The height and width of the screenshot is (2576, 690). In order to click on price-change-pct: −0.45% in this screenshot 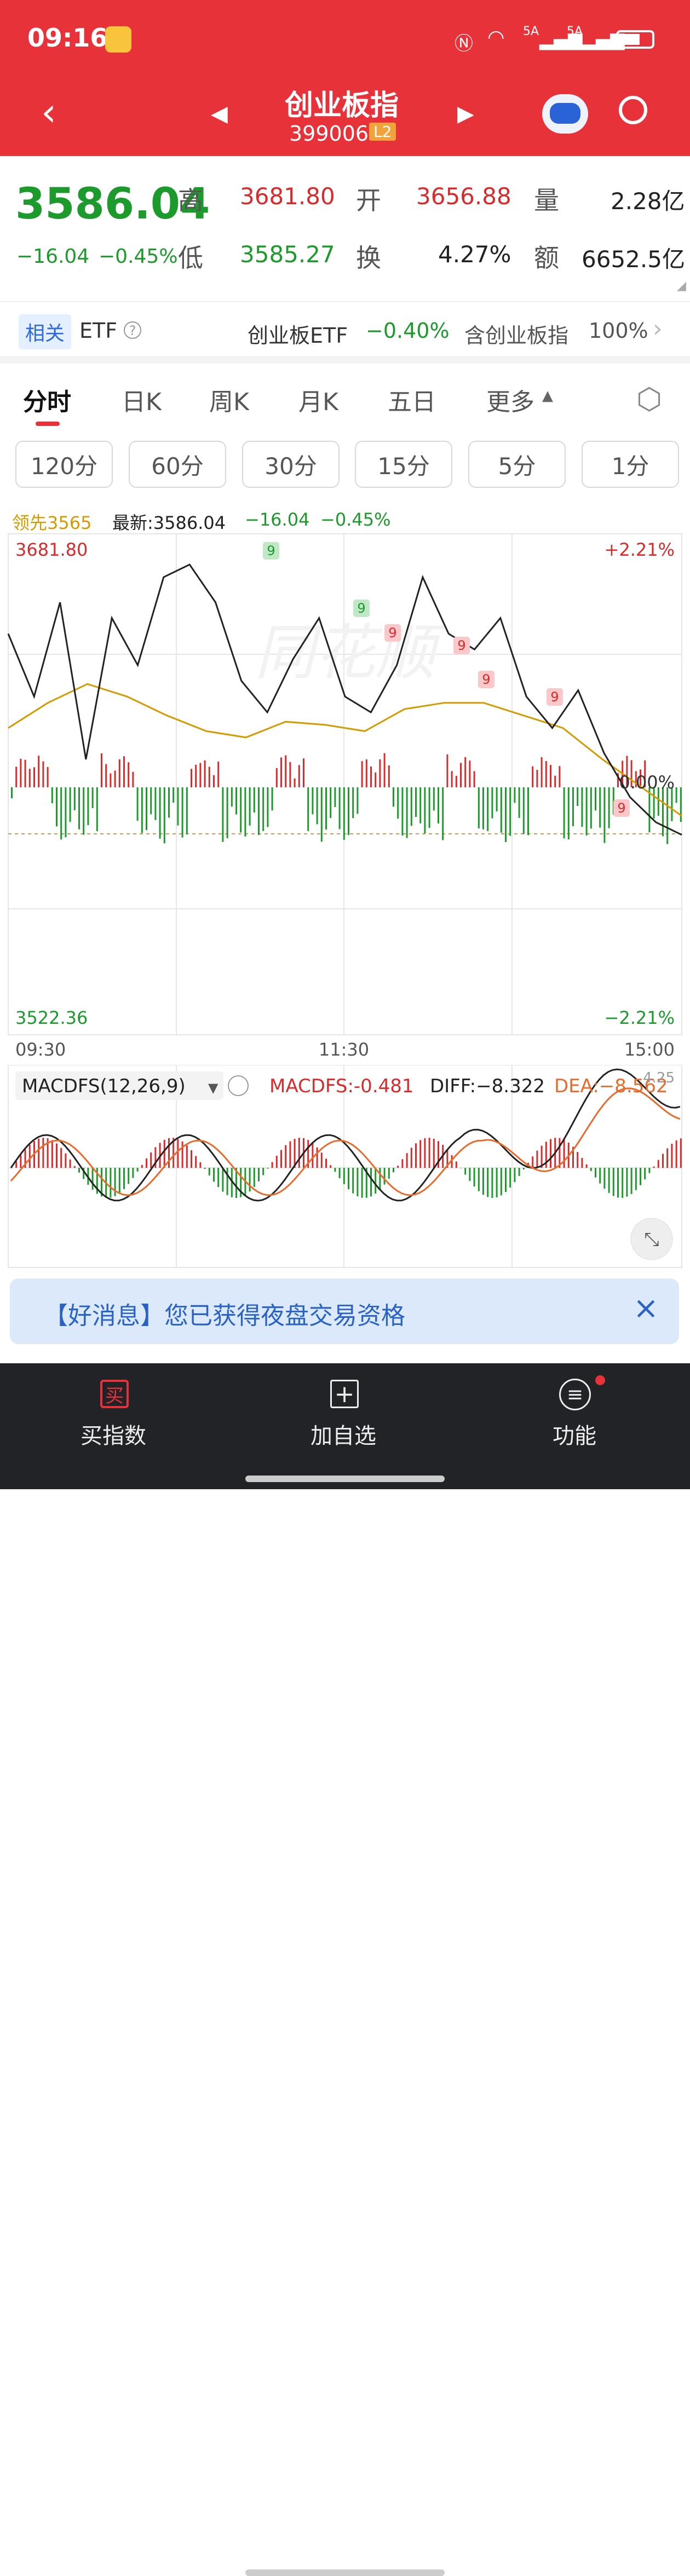, I will do `click(138, 256)`.